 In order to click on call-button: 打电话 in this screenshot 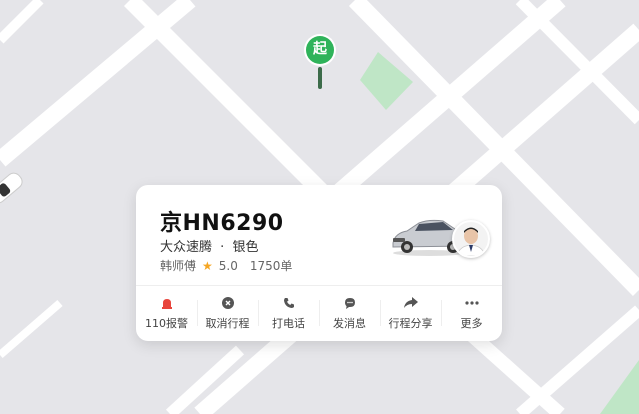, I will do `click(288, 313)`.